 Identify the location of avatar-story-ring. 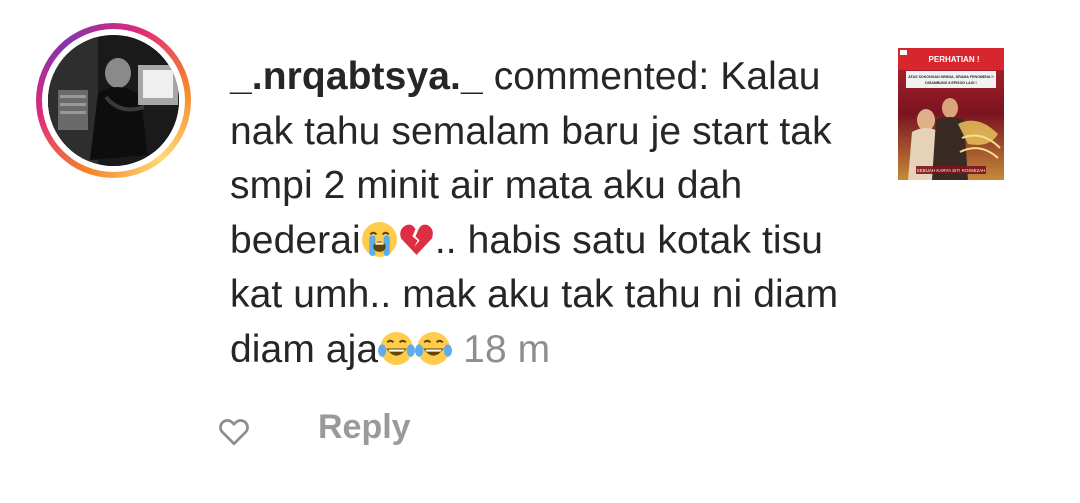
(113, 100).